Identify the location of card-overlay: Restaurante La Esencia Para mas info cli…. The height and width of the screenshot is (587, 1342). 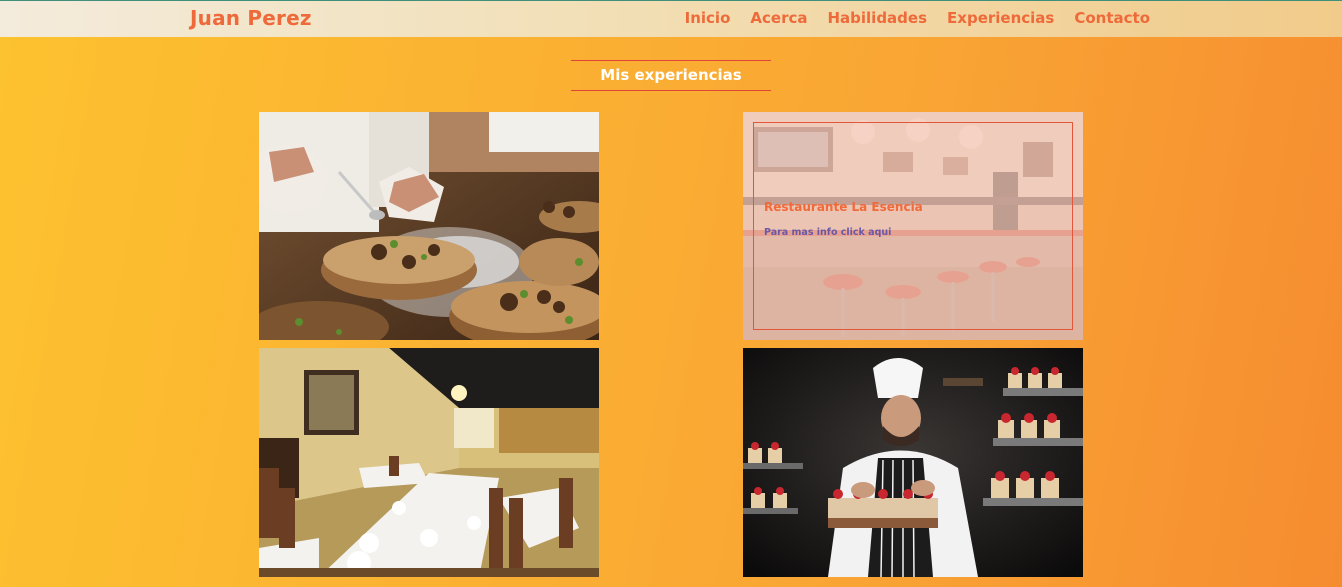
(913, 226).